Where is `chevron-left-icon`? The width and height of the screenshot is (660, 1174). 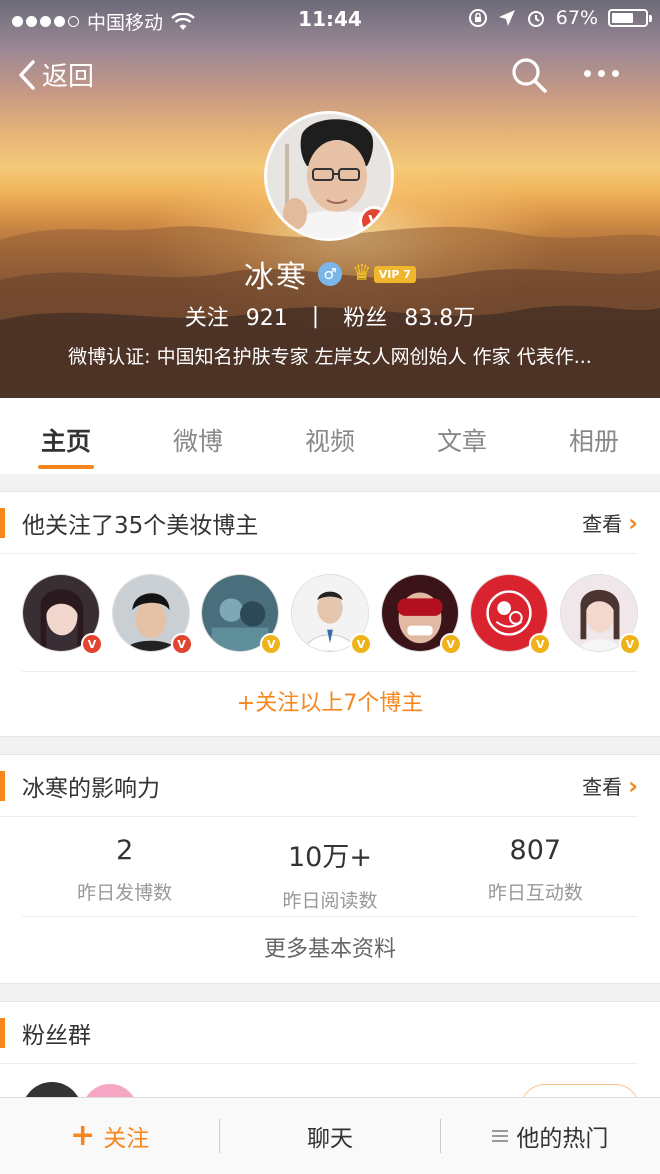 chevron-left-icon is located at coordinates (27, 74).